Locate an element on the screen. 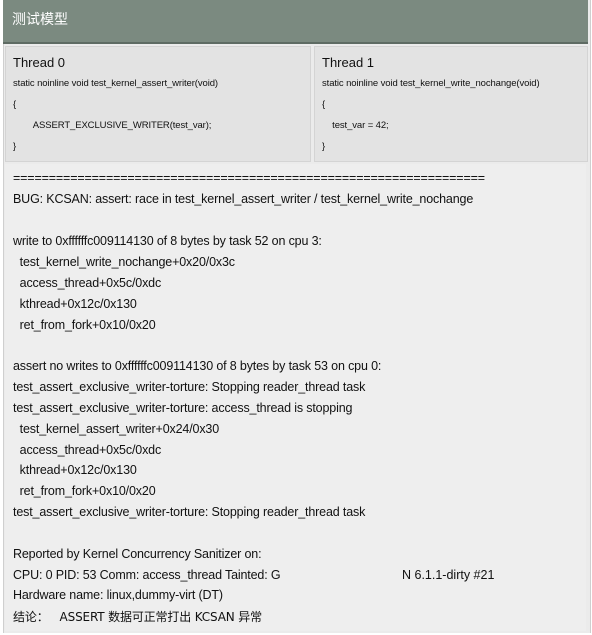  thread-1-code-line: { is located at coordinates (324, 104).